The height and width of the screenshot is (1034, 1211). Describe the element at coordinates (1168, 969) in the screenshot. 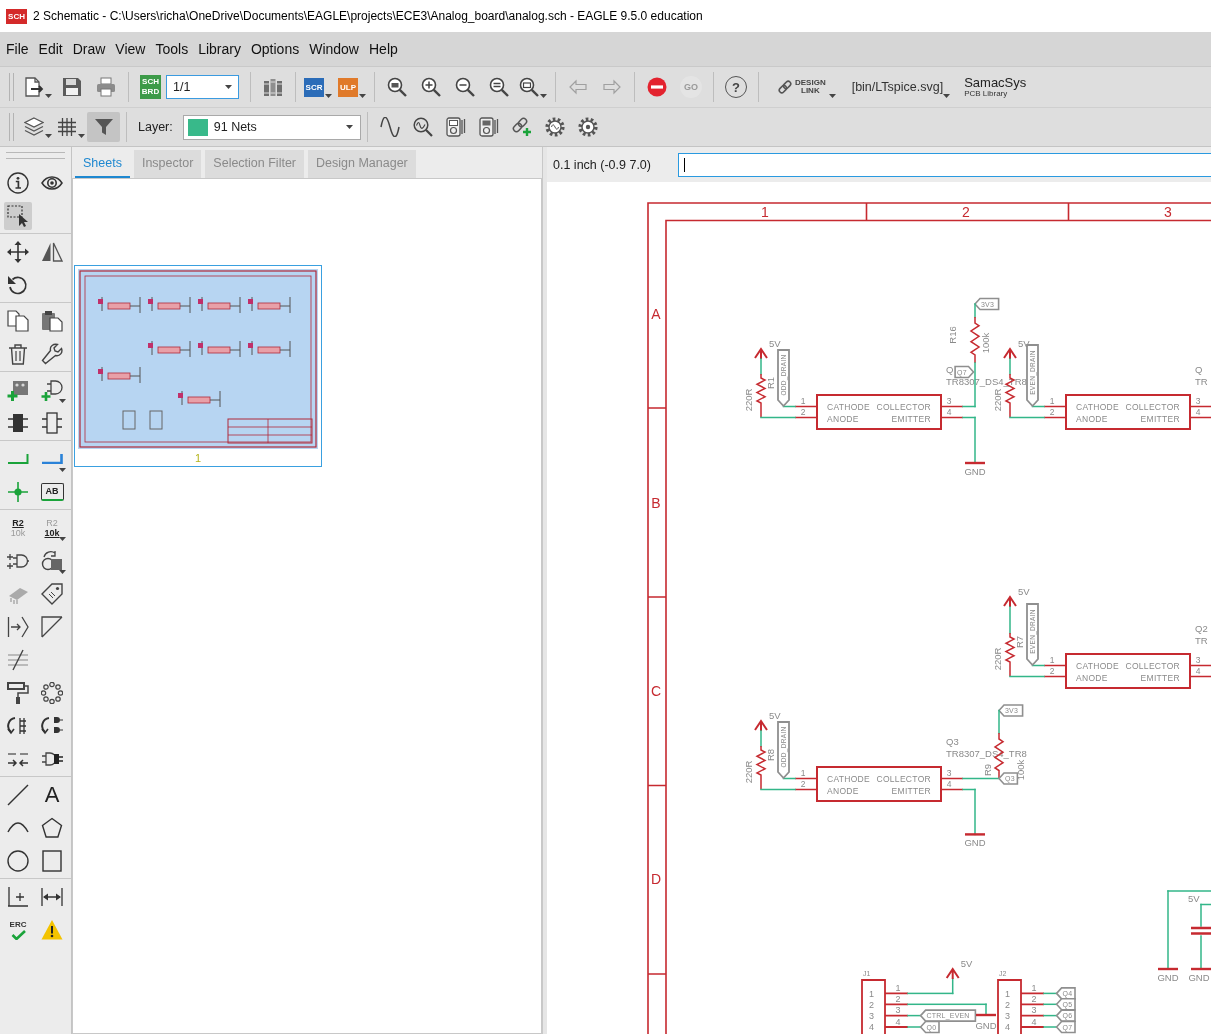

I see `ground-symbol` at that location.